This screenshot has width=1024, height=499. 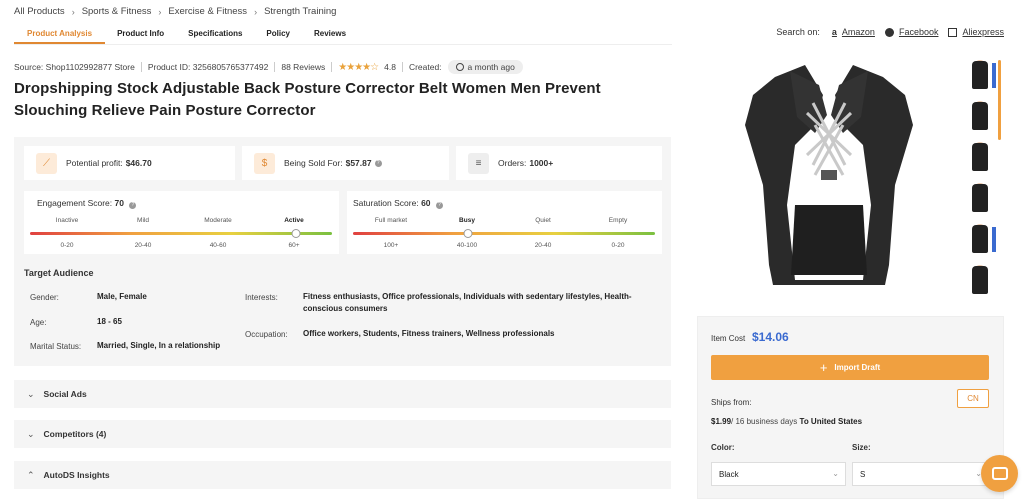 What do you see at coordinates (181, 233) in the screenshot?
I see `engagement-gradient-bar` at bounding box center [181, 233].